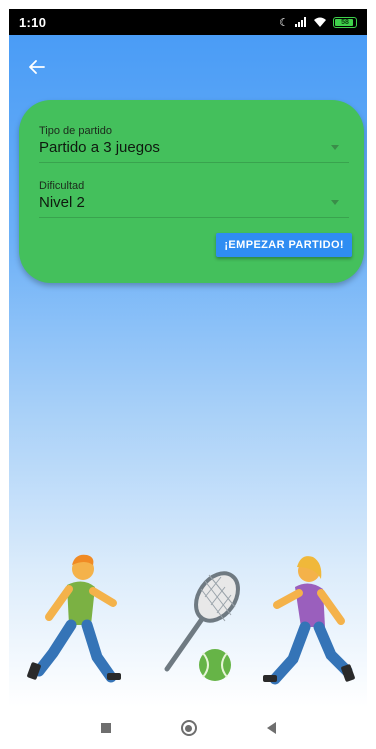 The width and height of the screenshot is (376, 749). Describe the element at coordinates (194, 199) in the screenshot. I see `difficulty-dropdown: Dificultad Nivel 2` at that location.